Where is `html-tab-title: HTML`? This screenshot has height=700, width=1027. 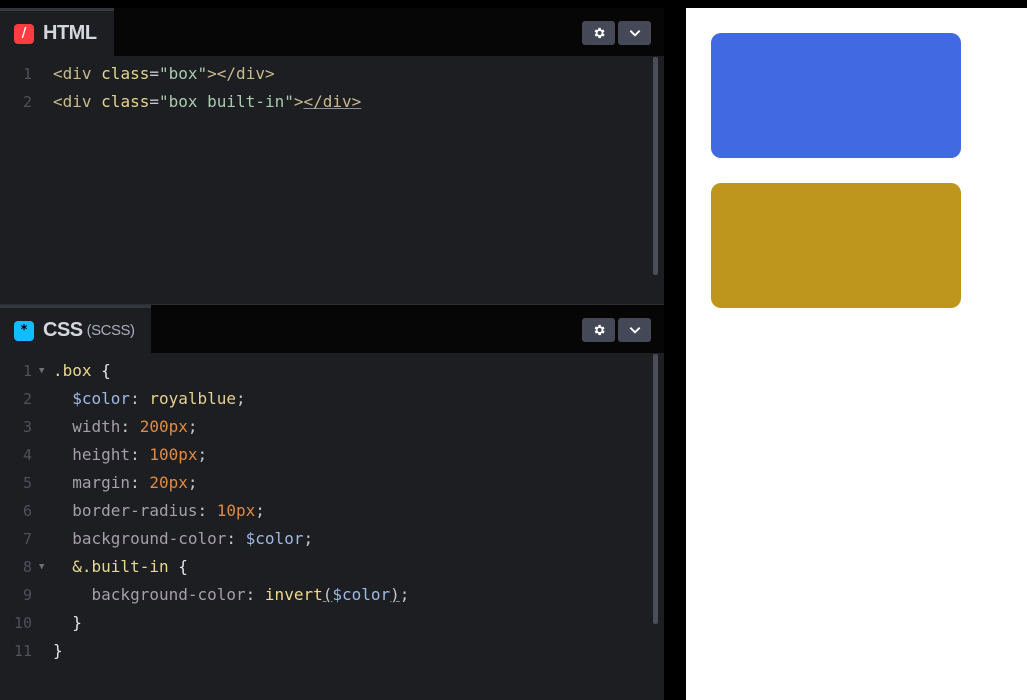 html-tab-title: HTML is located at coordinates (70, 33).